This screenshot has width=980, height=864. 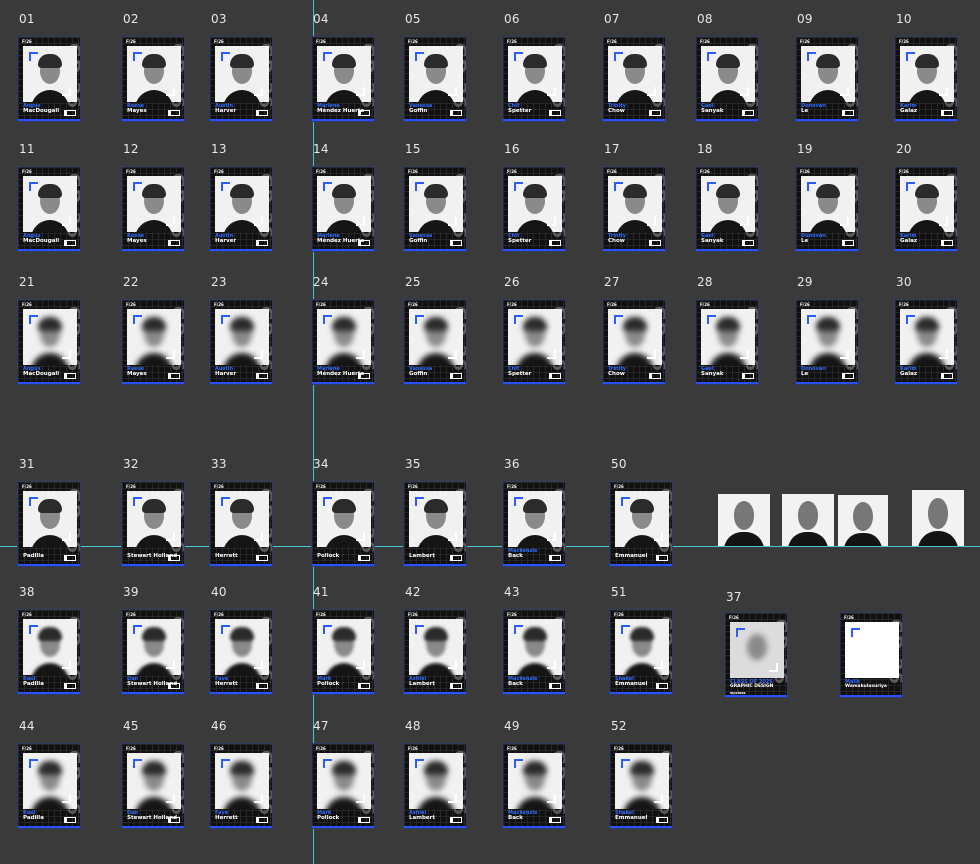 What do you see at coordinates (328, 818) in the screenshot?
I see `student-last-name: Pollock` at bounding box center [328, 818].